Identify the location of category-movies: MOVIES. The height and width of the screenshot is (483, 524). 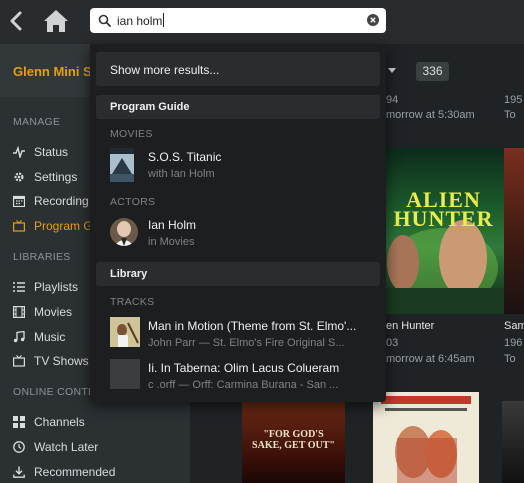
(131, 134).